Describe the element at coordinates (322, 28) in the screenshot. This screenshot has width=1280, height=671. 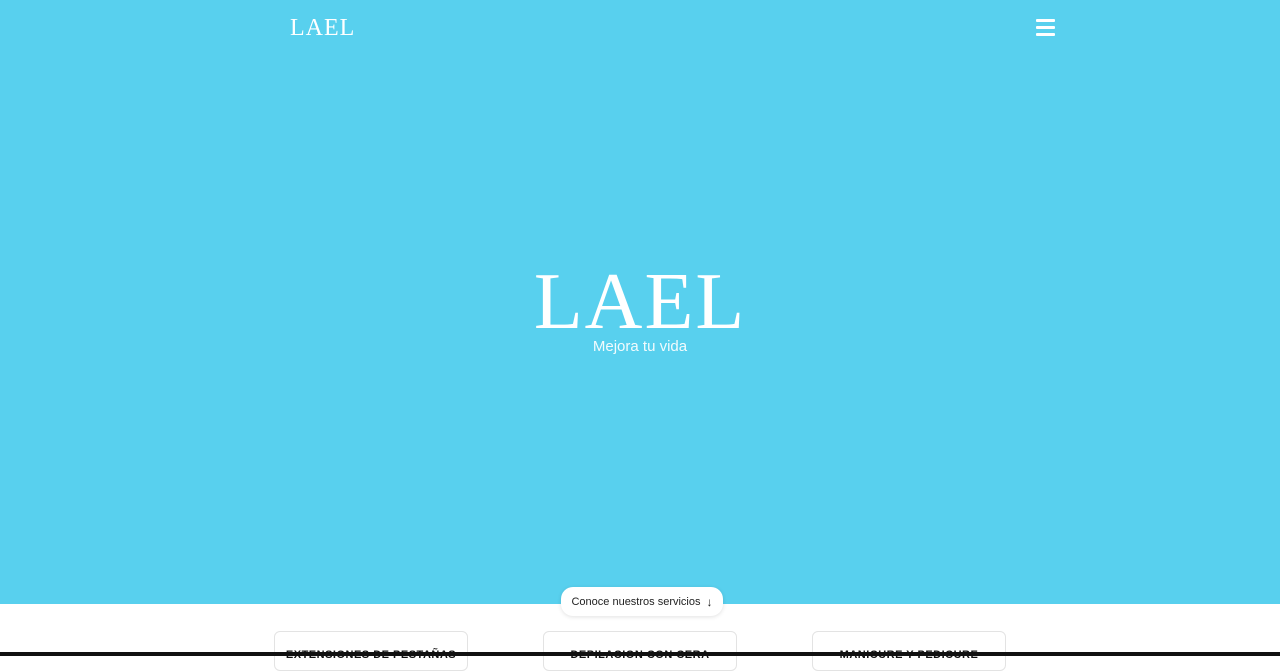
I see `header-logo: LAEL` at that location.